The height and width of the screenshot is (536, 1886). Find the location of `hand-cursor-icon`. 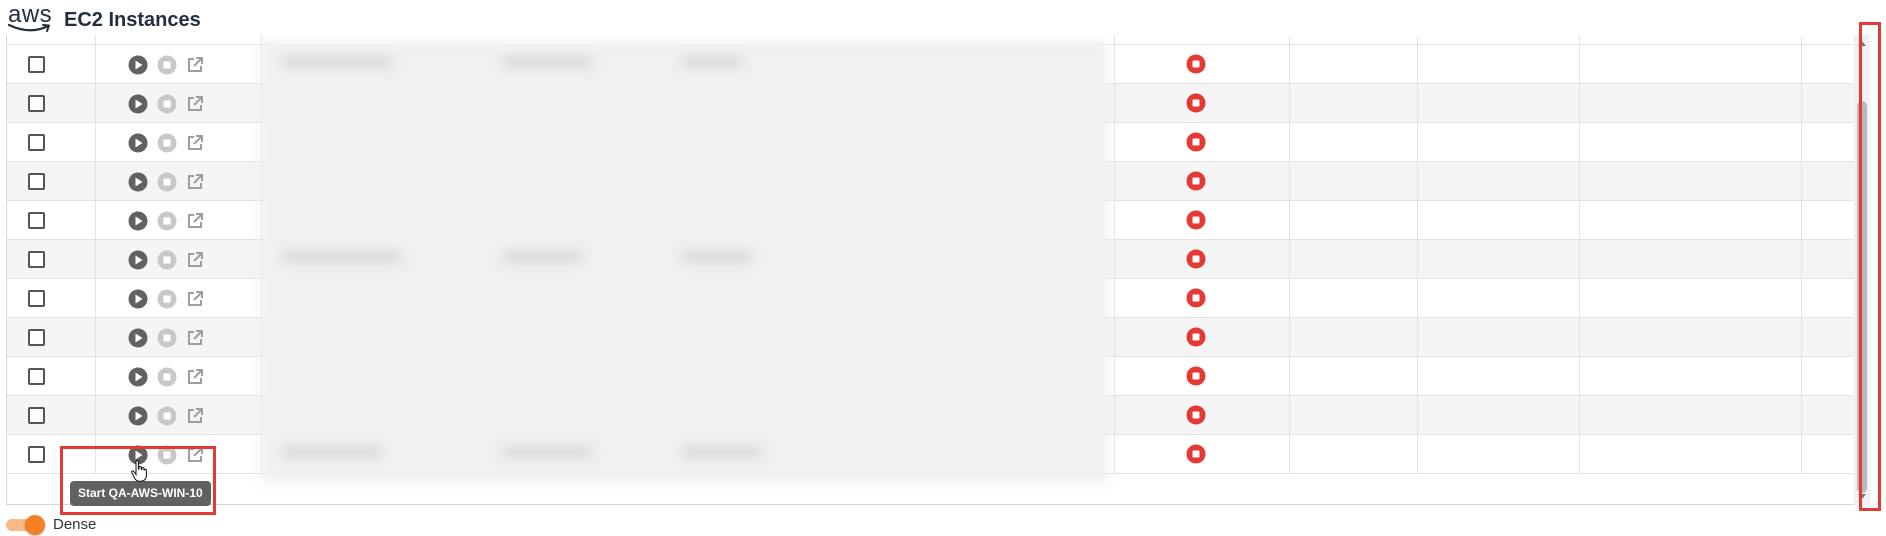

hand-cursor-icon is located at coordinates (139, 471).